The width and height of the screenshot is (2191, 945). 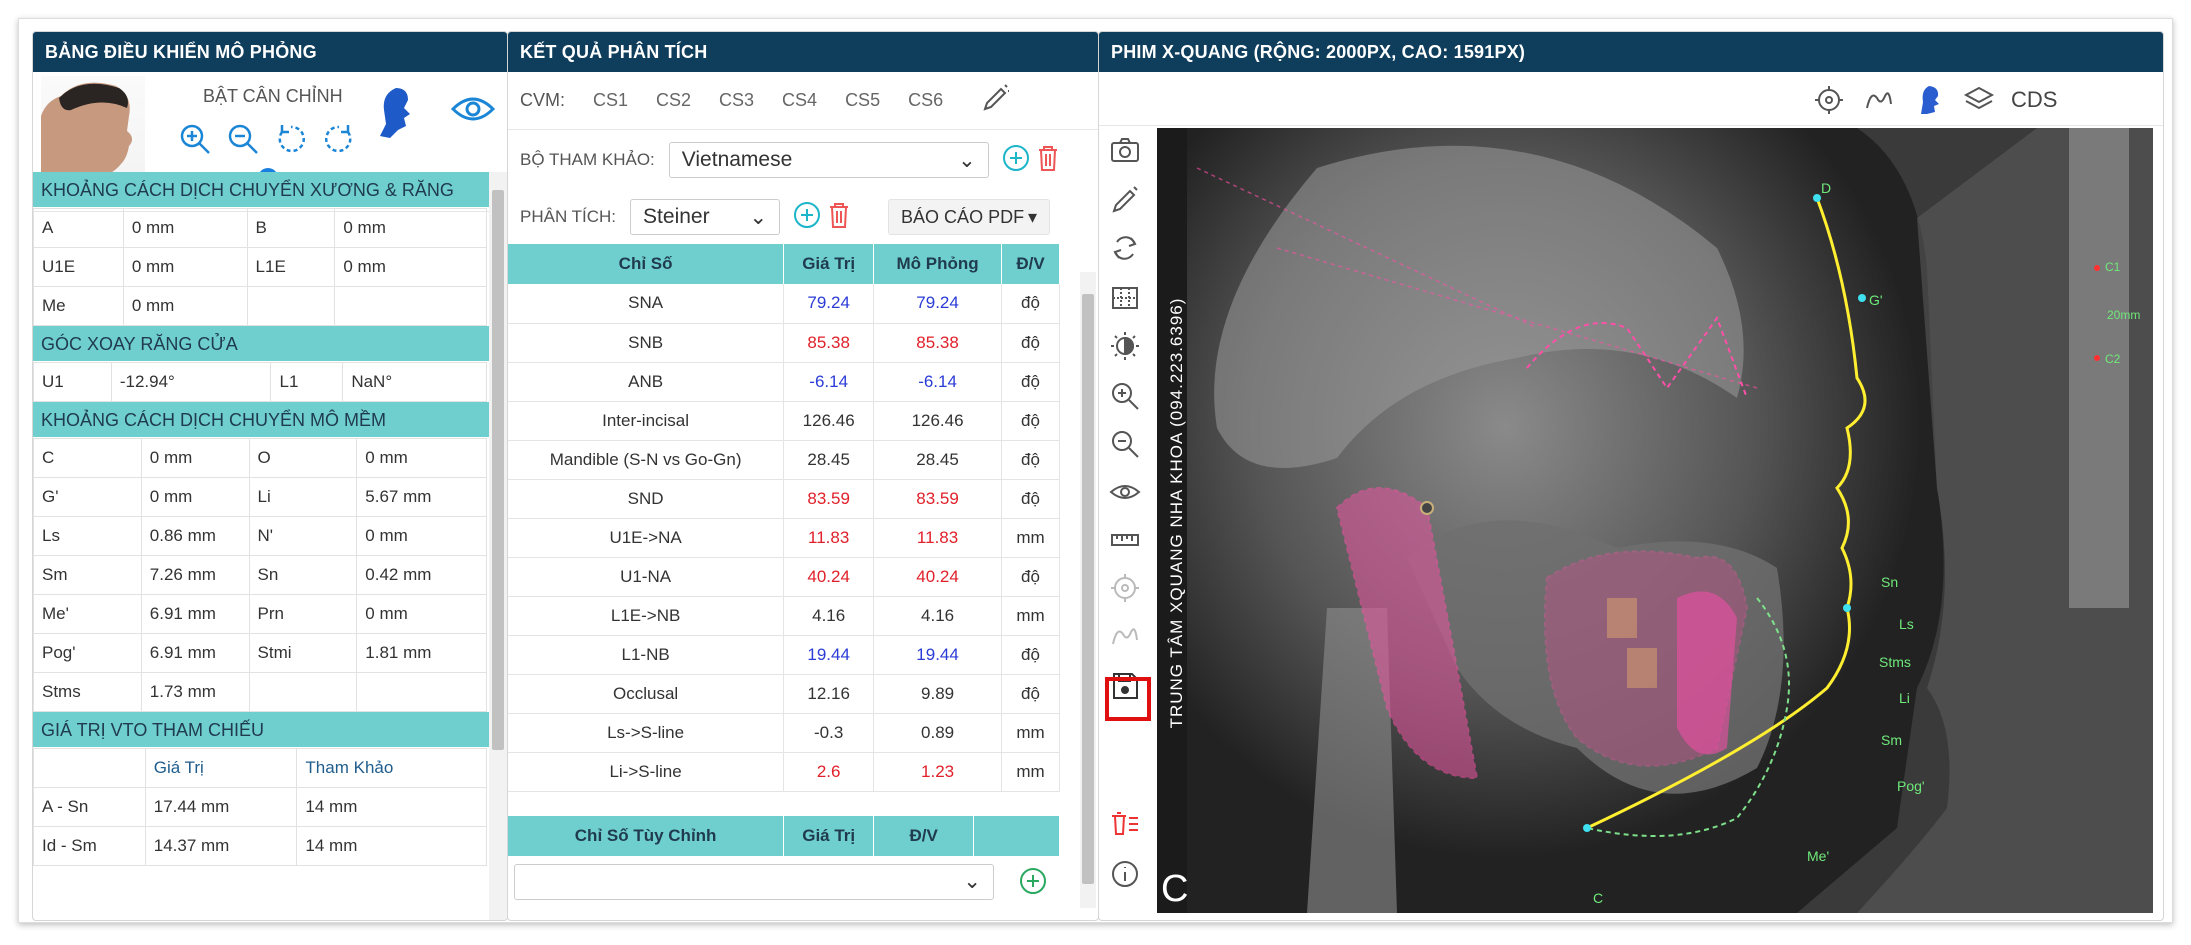 I want to click on cell-key: Id - Sm, so click(x=89, y=846).